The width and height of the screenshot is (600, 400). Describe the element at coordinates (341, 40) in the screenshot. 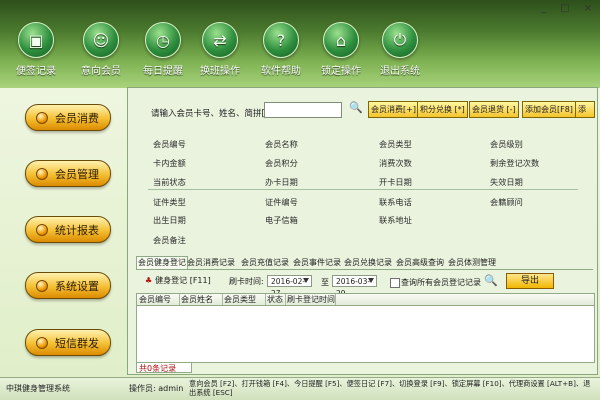

I see `lock-icon: ⌂` at that location.